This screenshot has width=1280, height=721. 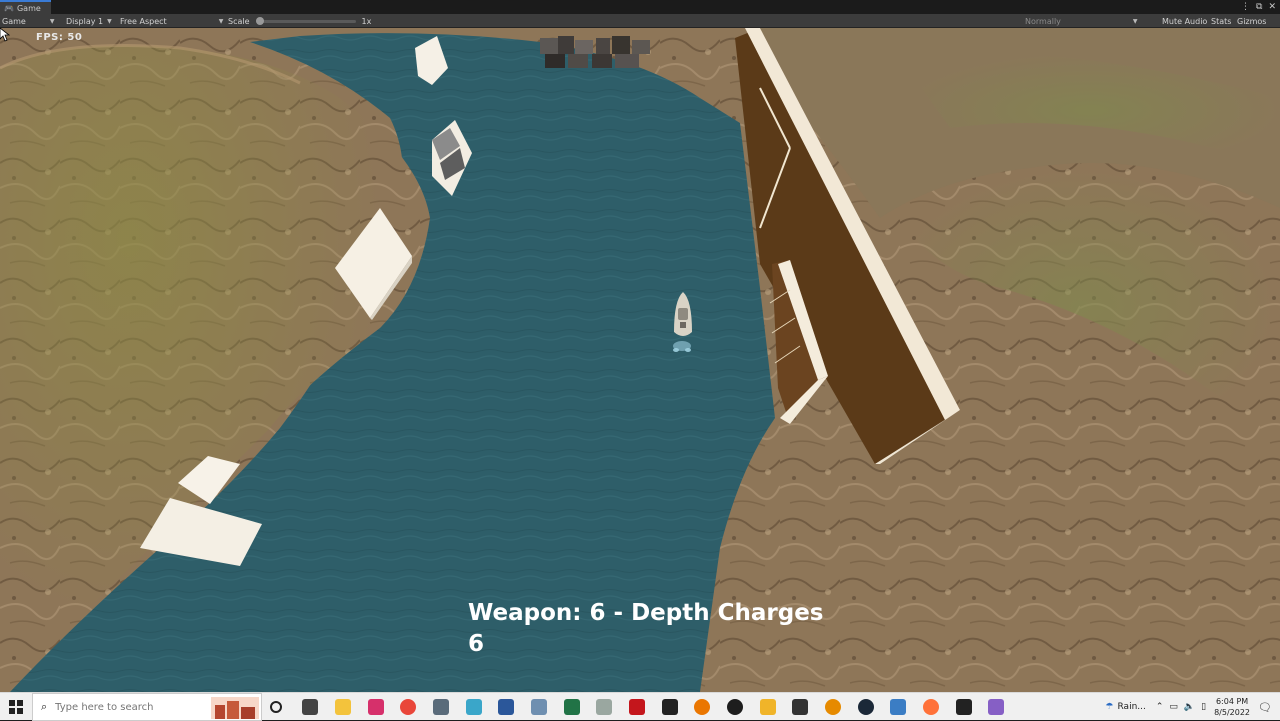 What do you see at coordinates (1173, 707) in the screenshot?
I see `battery-icon: ▭` at bounding box center [1173, 707].